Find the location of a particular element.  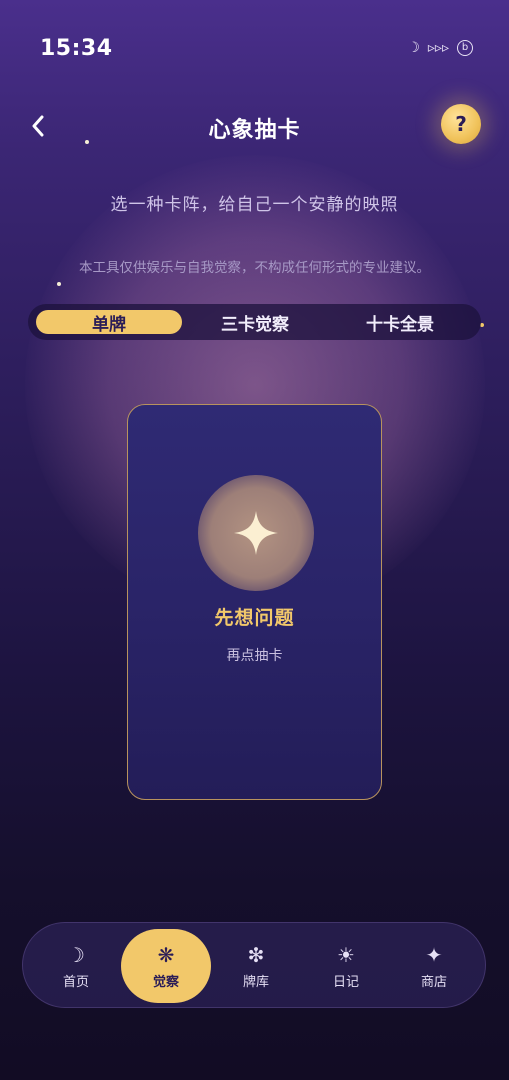

signal-icon: ▹▹▹ is located at coordinates (438, 48).